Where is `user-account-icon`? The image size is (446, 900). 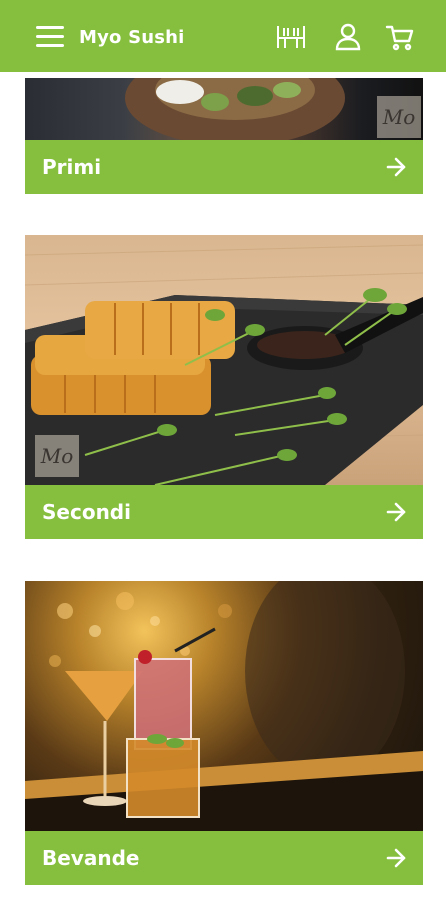
user-account-icon is located at coordinates (348, 37).